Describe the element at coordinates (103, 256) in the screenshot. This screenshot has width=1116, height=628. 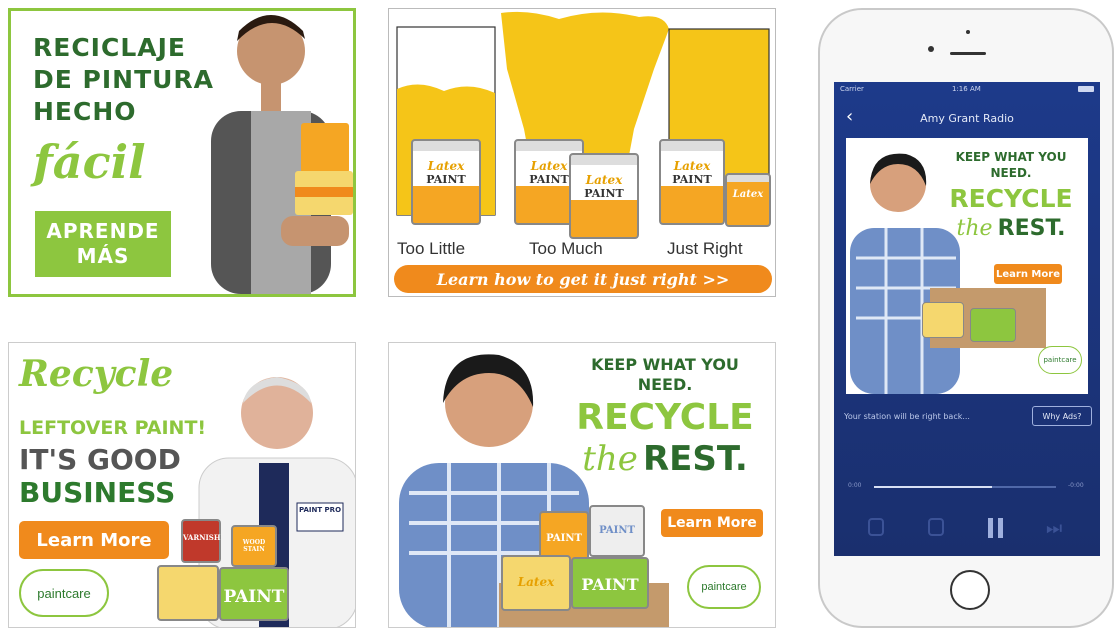
I see `button-line2: MÁS` at that location.